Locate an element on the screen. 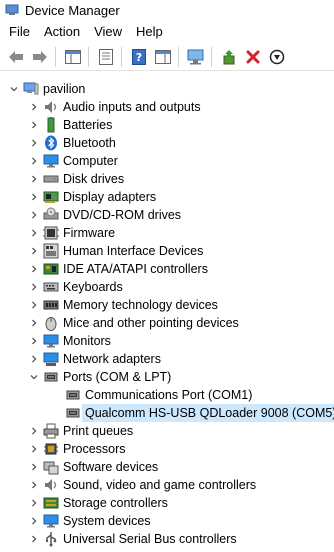 This screenshot has height=552, width=334. forward-arrow-icon is located at coordinates (40, 56).